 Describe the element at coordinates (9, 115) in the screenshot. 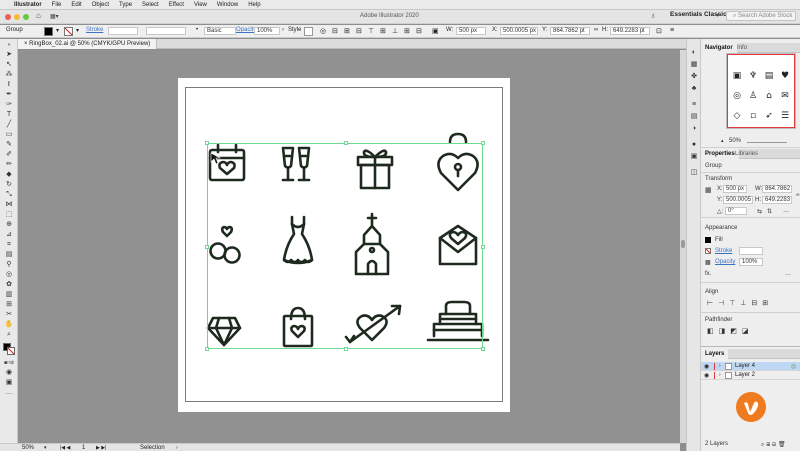

I see `type-tool-icon: T` at that location.